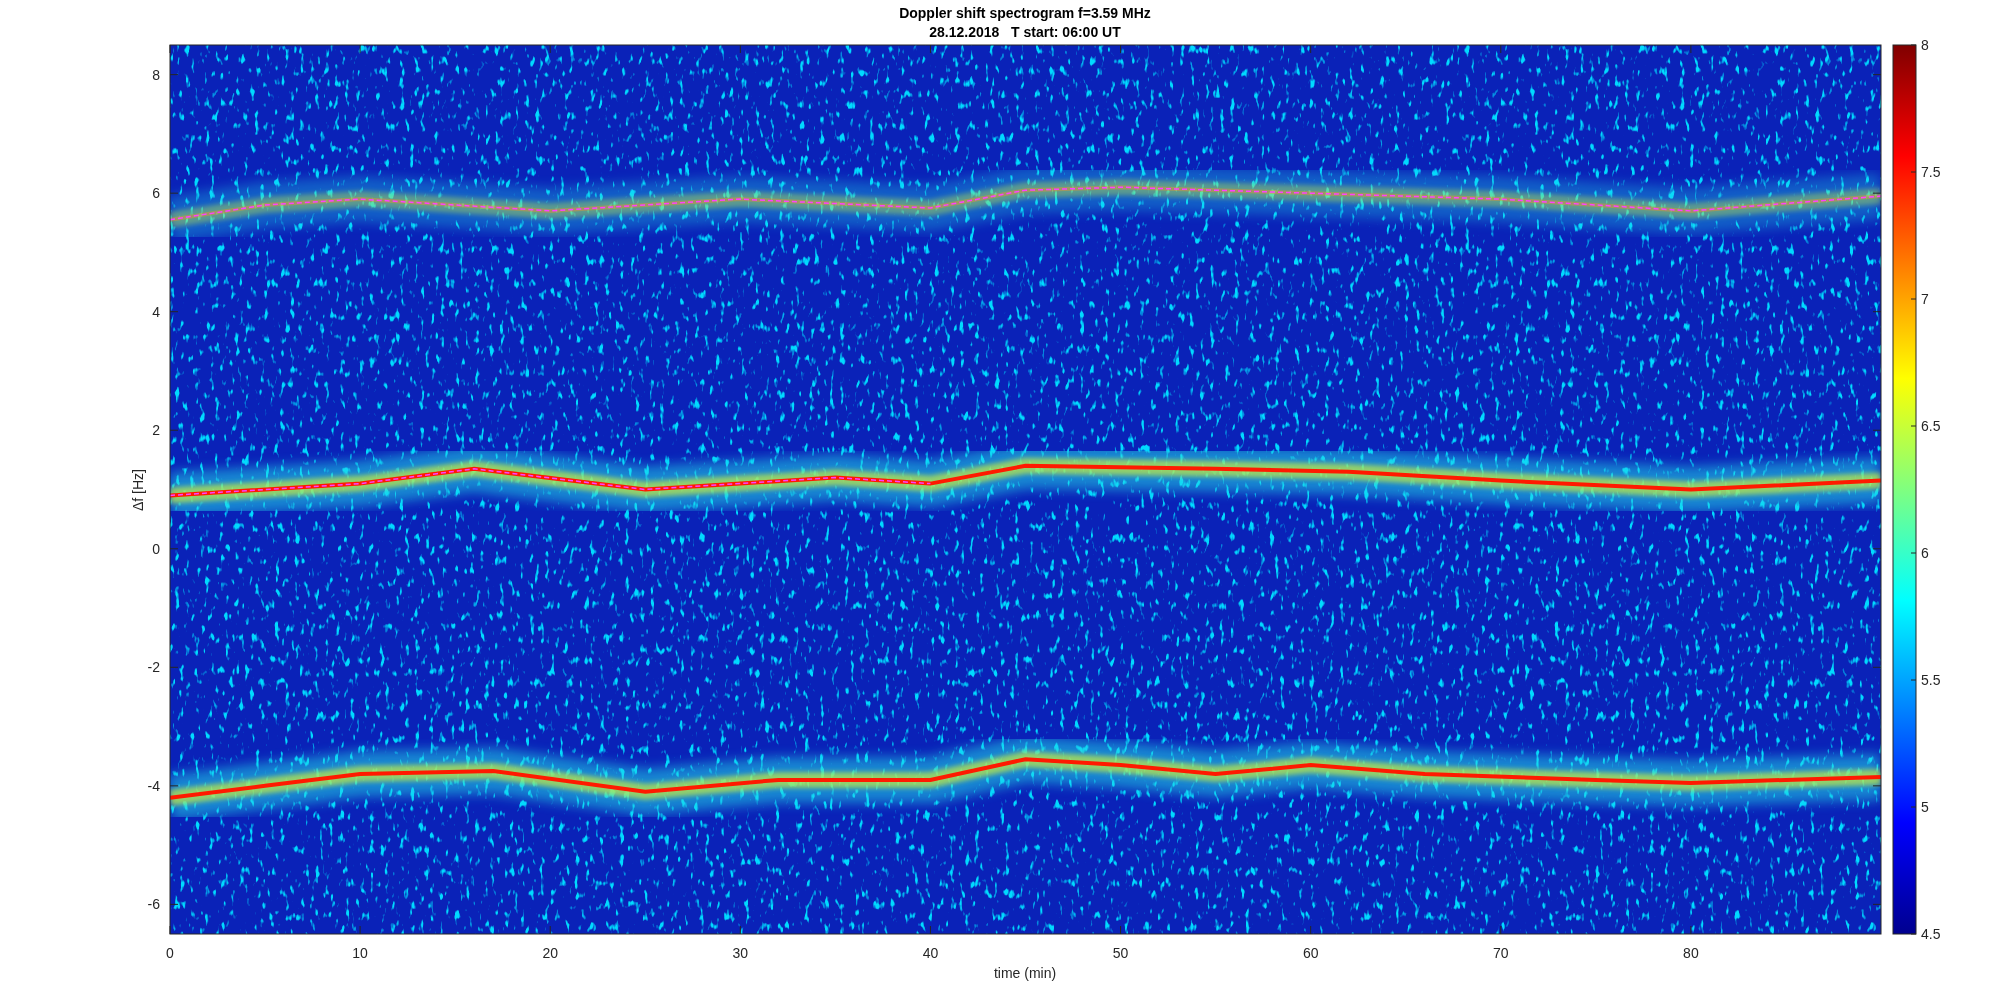 The height and width of the screenshot is (1003, 2000). I want to click on tick-label: -4, so click(153, 785).